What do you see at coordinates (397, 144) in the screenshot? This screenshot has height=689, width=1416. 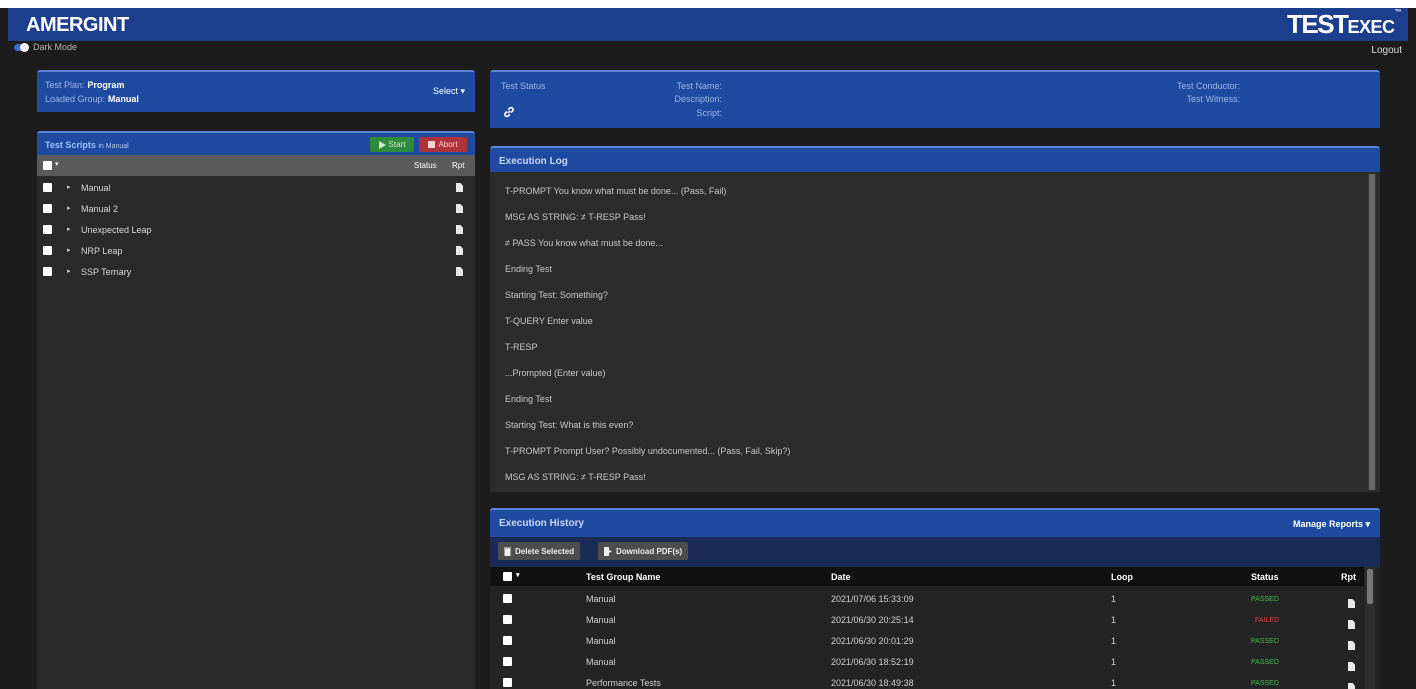 I see `start-label: Start` at bounding box center [397, 144].